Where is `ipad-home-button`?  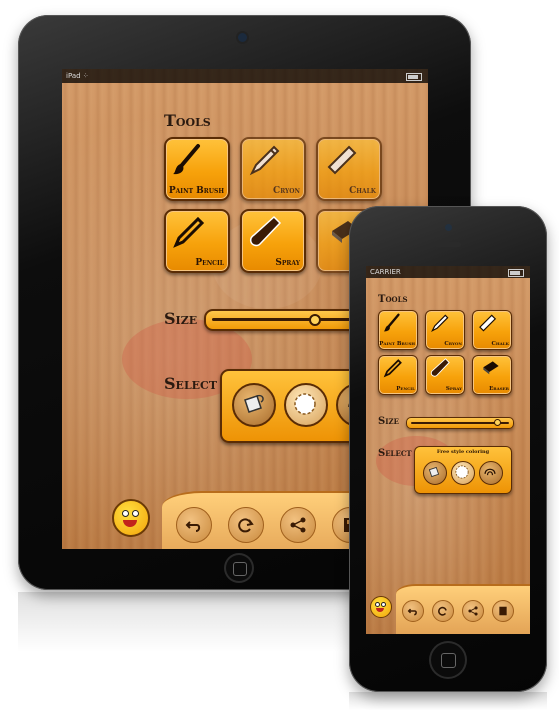 ipad-home-button is located at coordinates (239, 568).